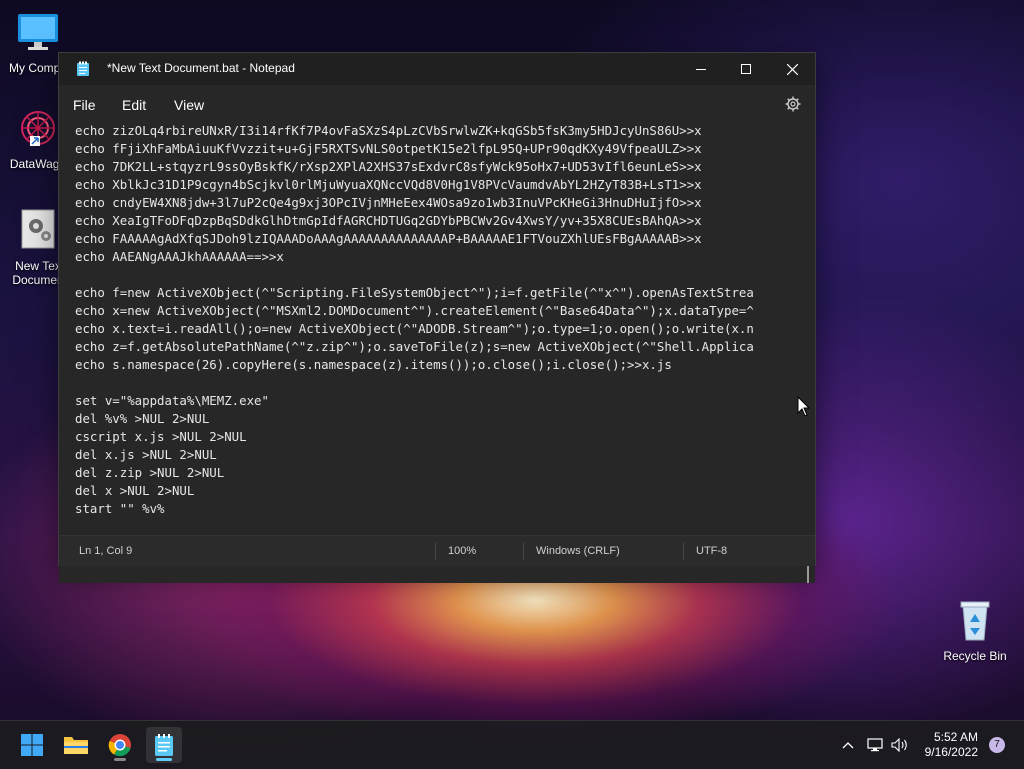  Describe the element at coordinates (437, 69) in the screenshot. I see `title-bar: *New Text Document.bat - Notepad` at that location.